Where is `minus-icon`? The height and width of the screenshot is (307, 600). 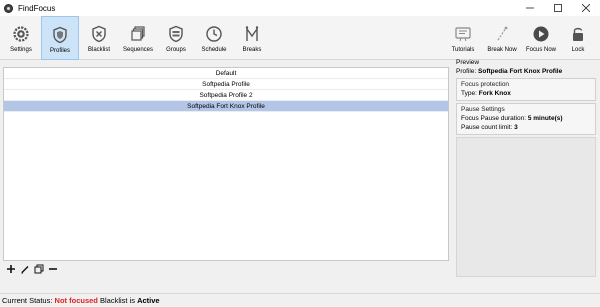
minus-icon is located at coordinates (53, 269).